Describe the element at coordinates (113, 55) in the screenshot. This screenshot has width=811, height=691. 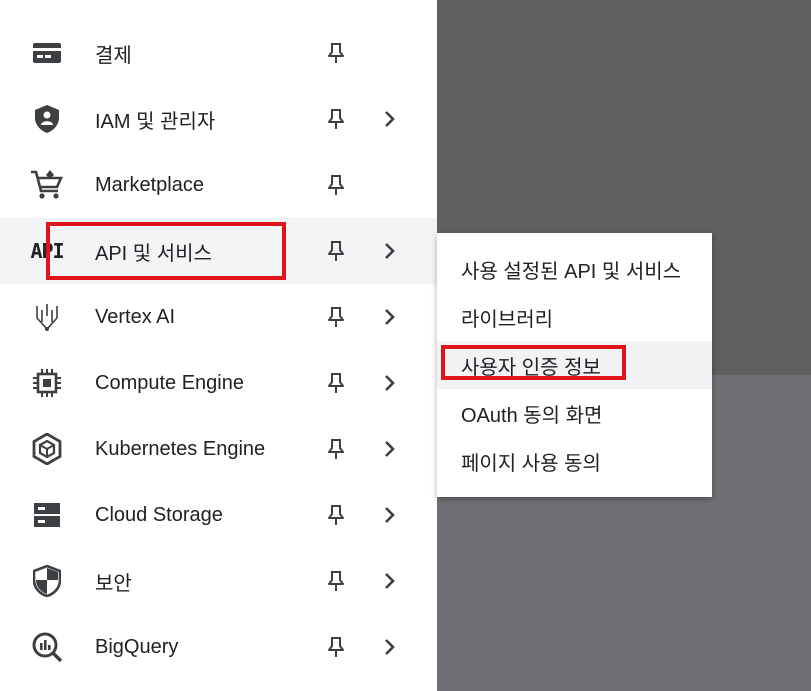
I see `nav-item-label: 결제` at that location.